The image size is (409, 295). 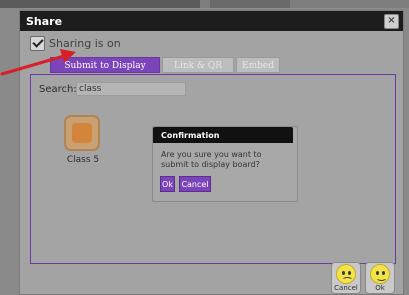 I want to click on background-strip-dark, so click(x=100, y=4).